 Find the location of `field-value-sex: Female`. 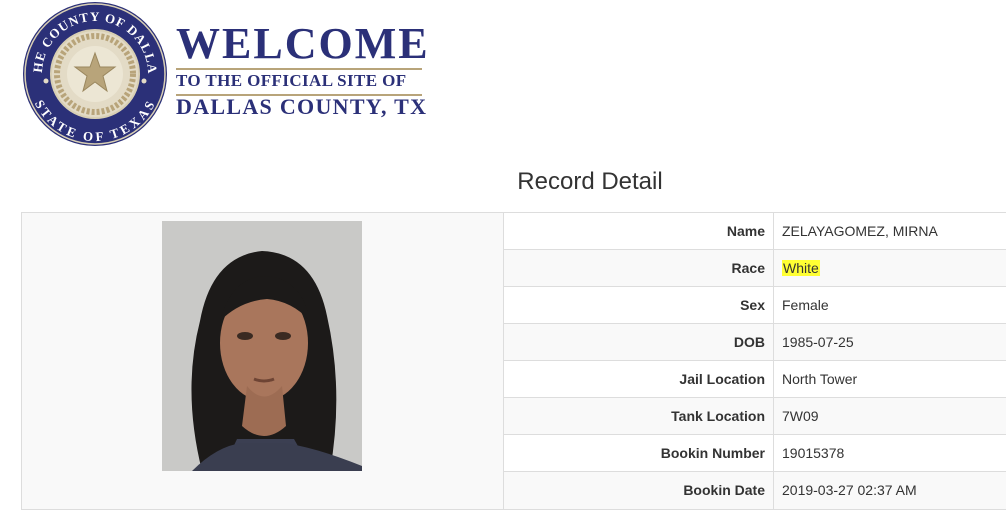

field-value-sex: Female is located at coordinates (805, 305).